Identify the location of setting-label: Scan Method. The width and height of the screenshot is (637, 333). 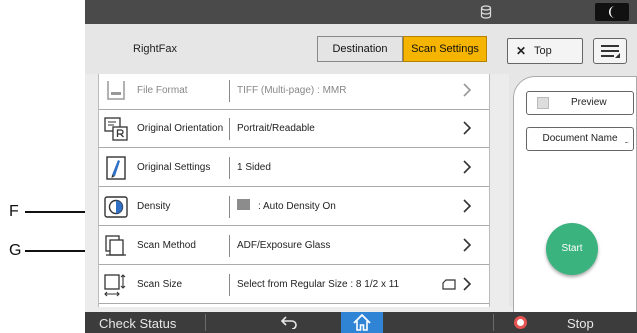
(166, 245).